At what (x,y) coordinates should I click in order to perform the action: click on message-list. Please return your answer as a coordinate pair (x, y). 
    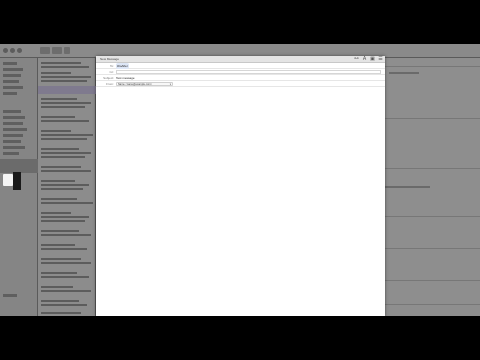
    Looking at the image, I should click on (67, 187).